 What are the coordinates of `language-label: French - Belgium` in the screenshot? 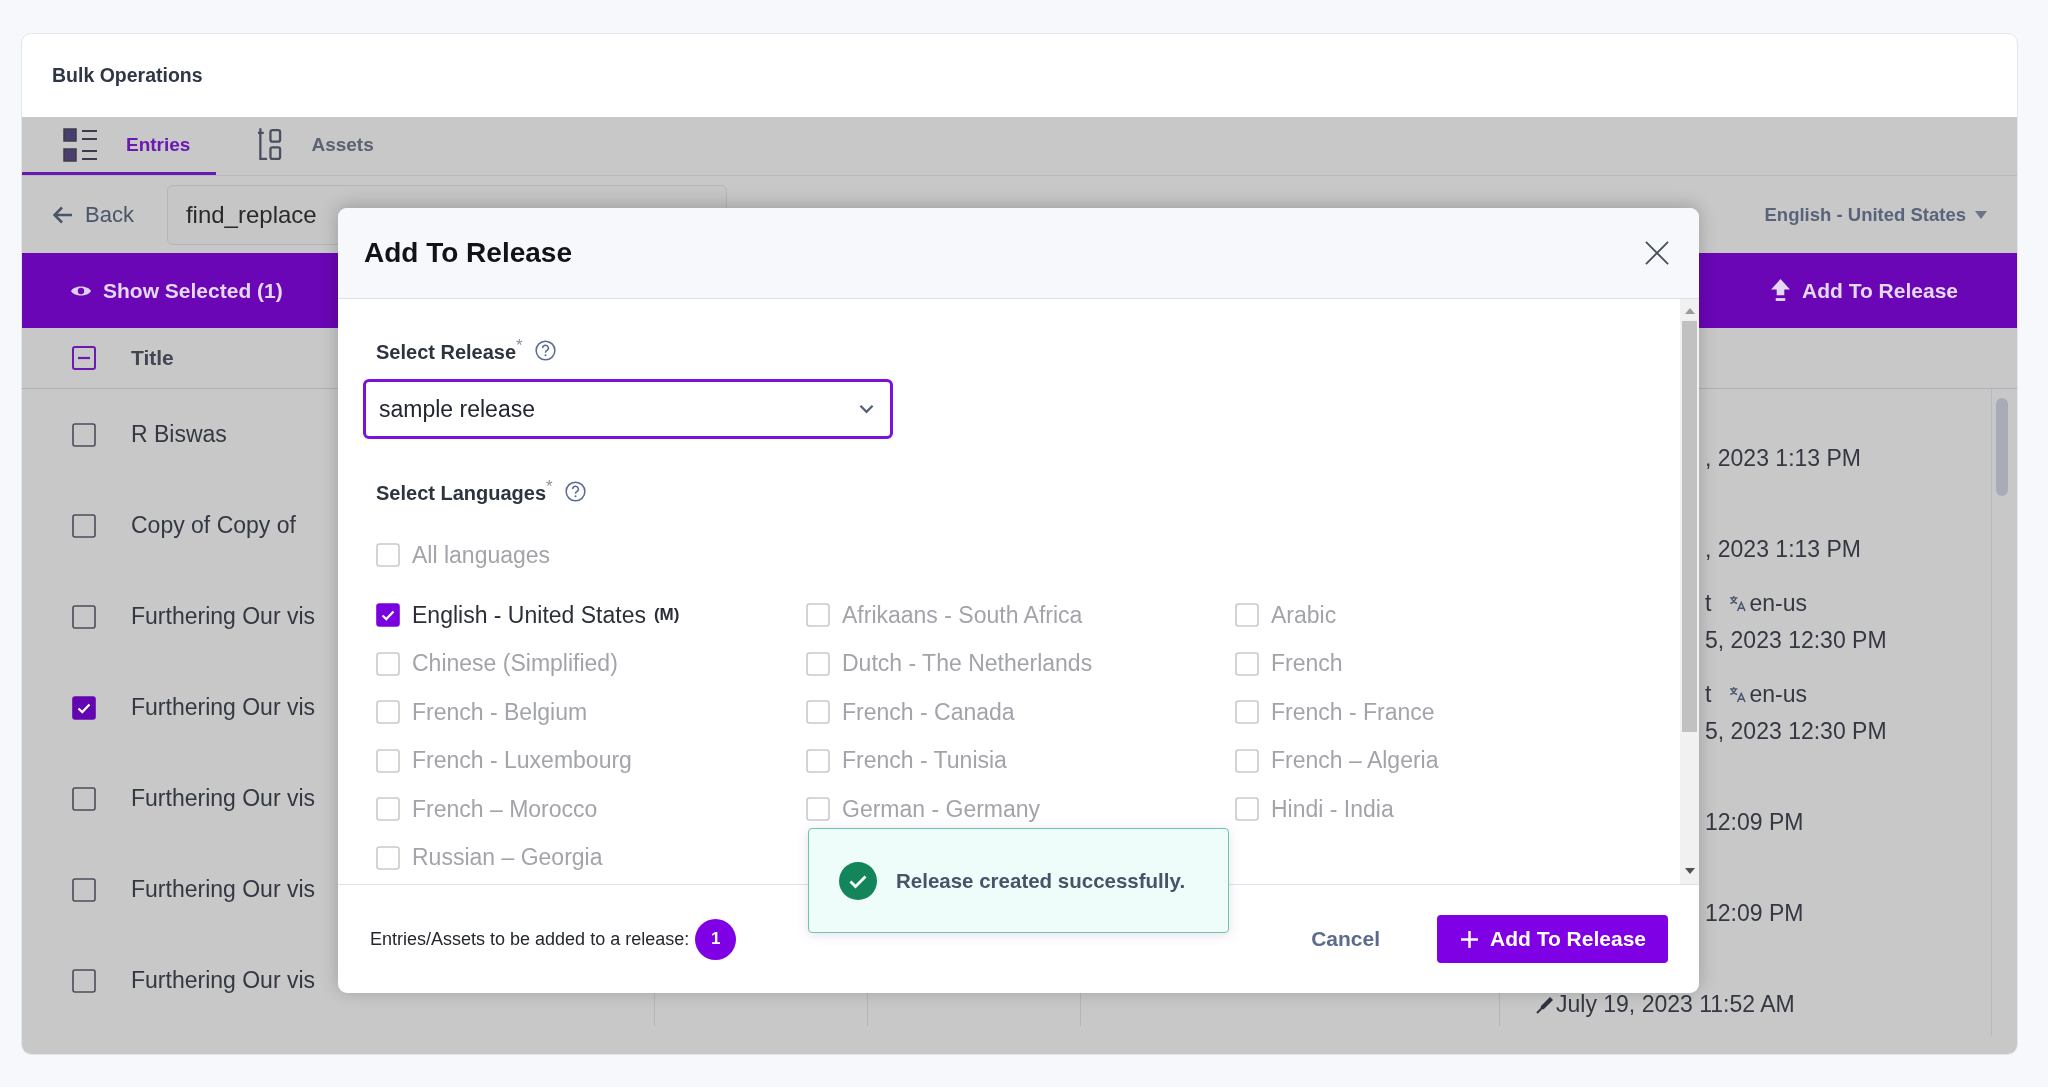 It's located at (500, 712).